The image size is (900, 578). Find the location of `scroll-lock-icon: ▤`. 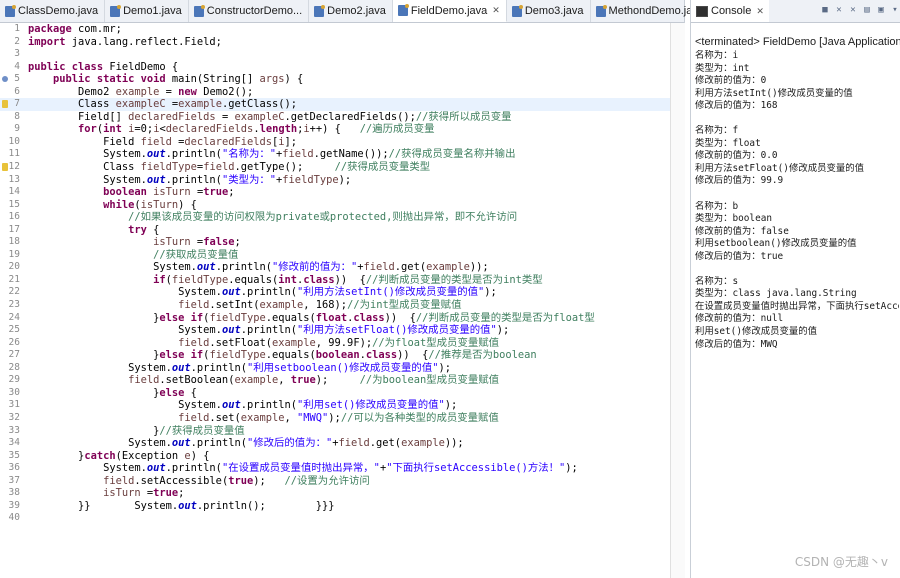

scroll-lock-icon: ▤ is located at coordinates (867, 10).